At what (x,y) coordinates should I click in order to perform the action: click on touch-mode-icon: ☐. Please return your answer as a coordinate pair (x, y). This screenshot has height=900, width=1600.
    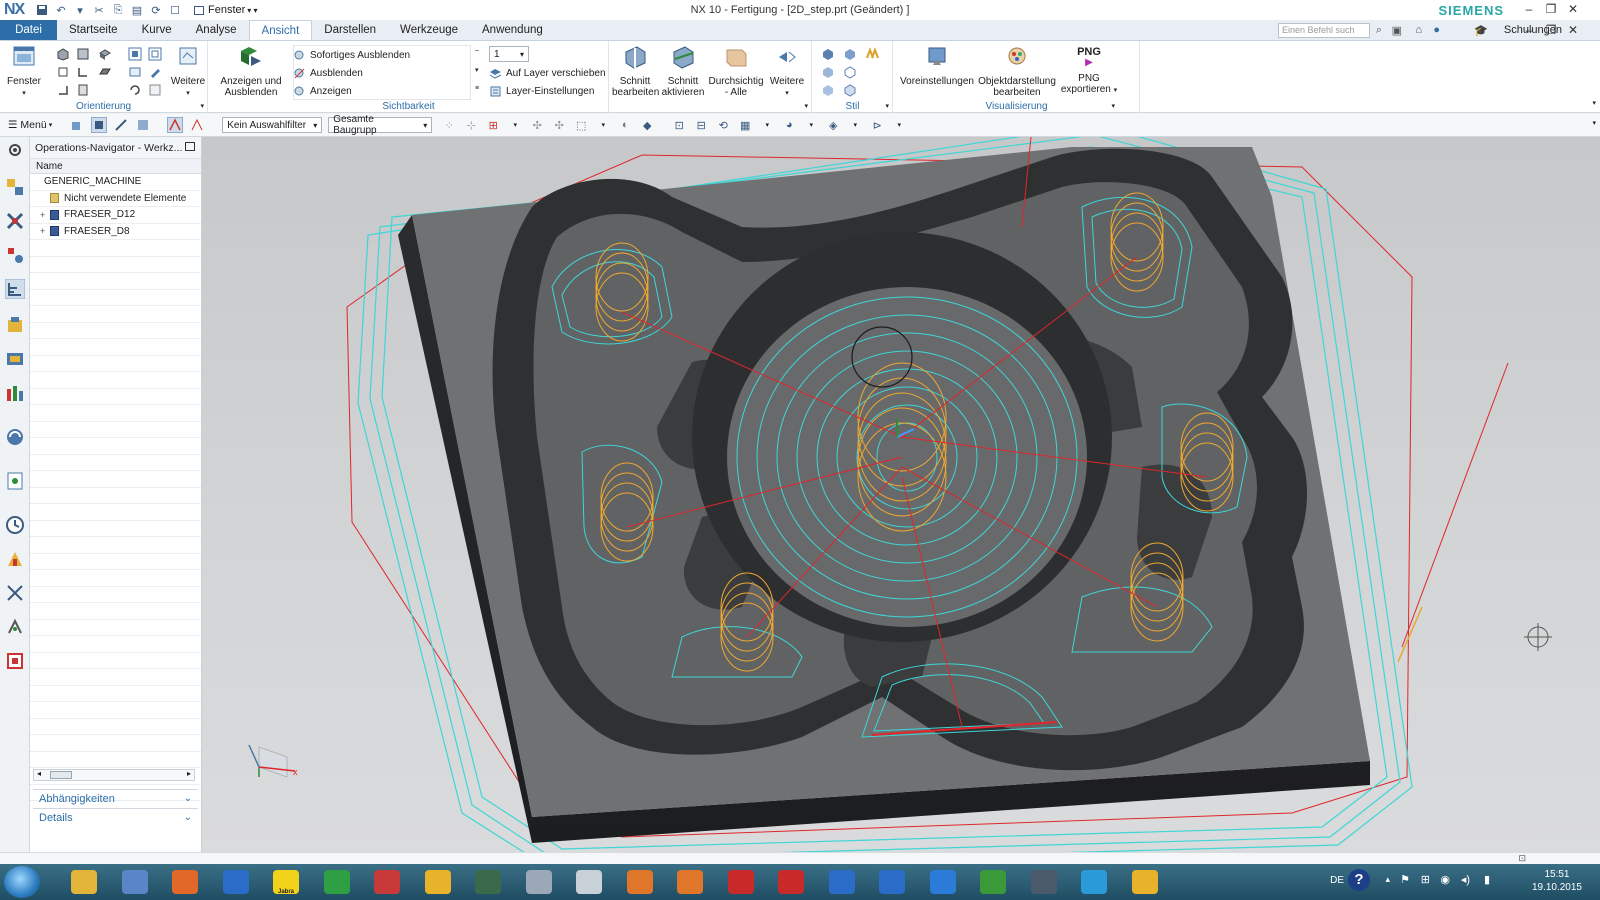
    Looking at the image, I should click on (175, 10).